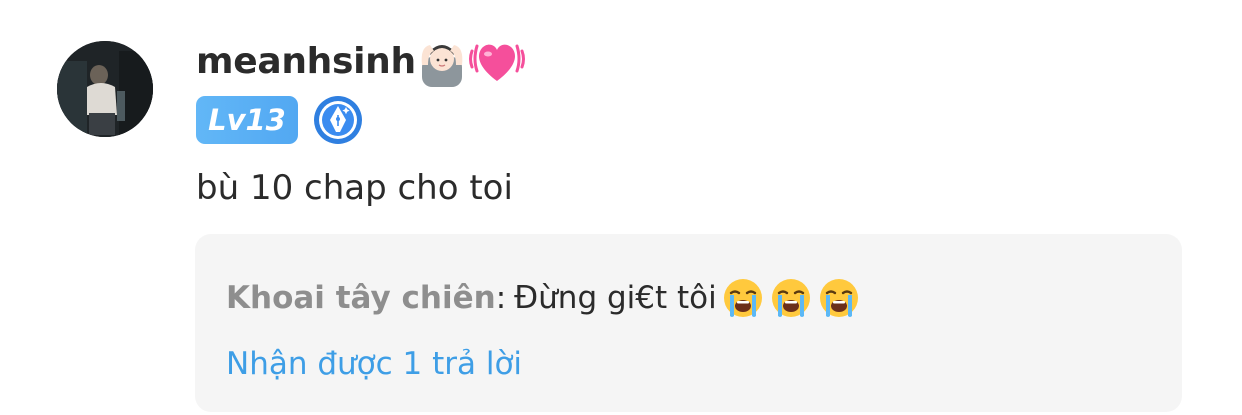  I want to click on fountain-pen-badge-icon, so click(338, 120).